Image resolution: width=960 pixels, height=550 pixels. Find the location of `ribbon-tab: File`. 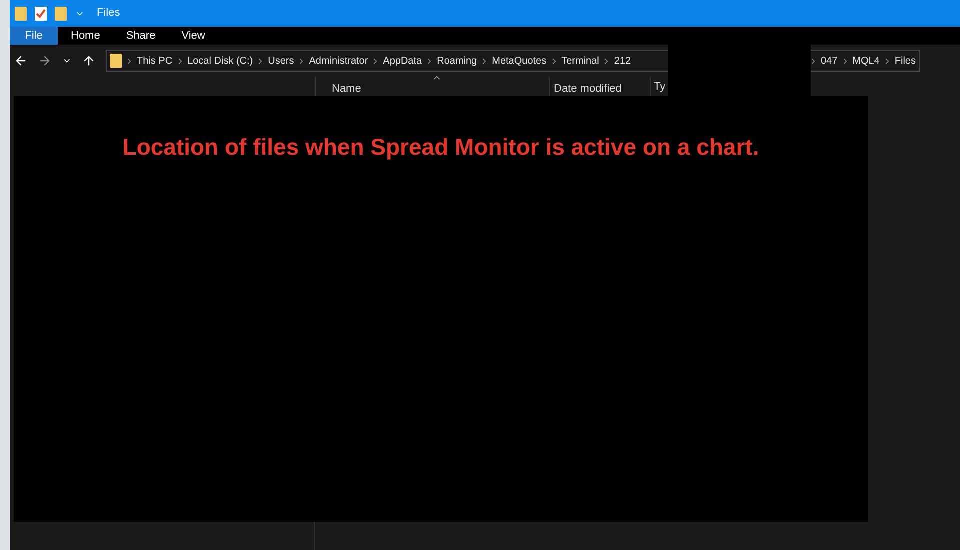

ribbon-tab: File is located at coordinates (34, 36).